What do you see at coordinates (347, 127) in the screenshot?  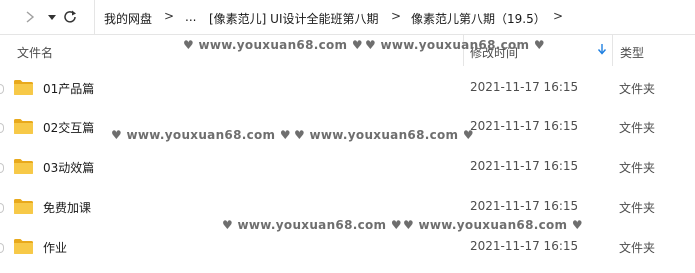 I see `file-row: 02交互篇 2021-11-17 16:15 文件夹` at bounding box center [347, 127].